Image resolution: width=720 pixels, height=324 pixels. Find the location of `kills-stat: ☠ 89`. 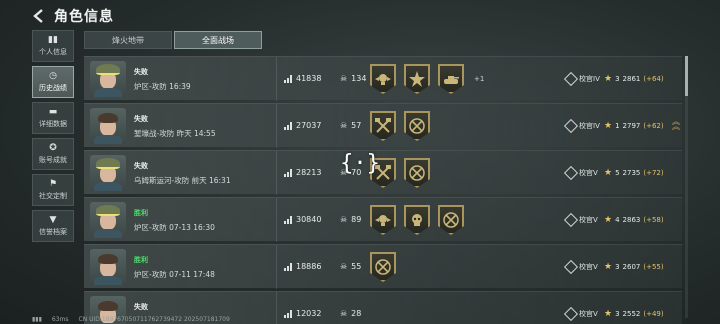

kills-stat: ☠ 89 is located at coordinates (350, 219).